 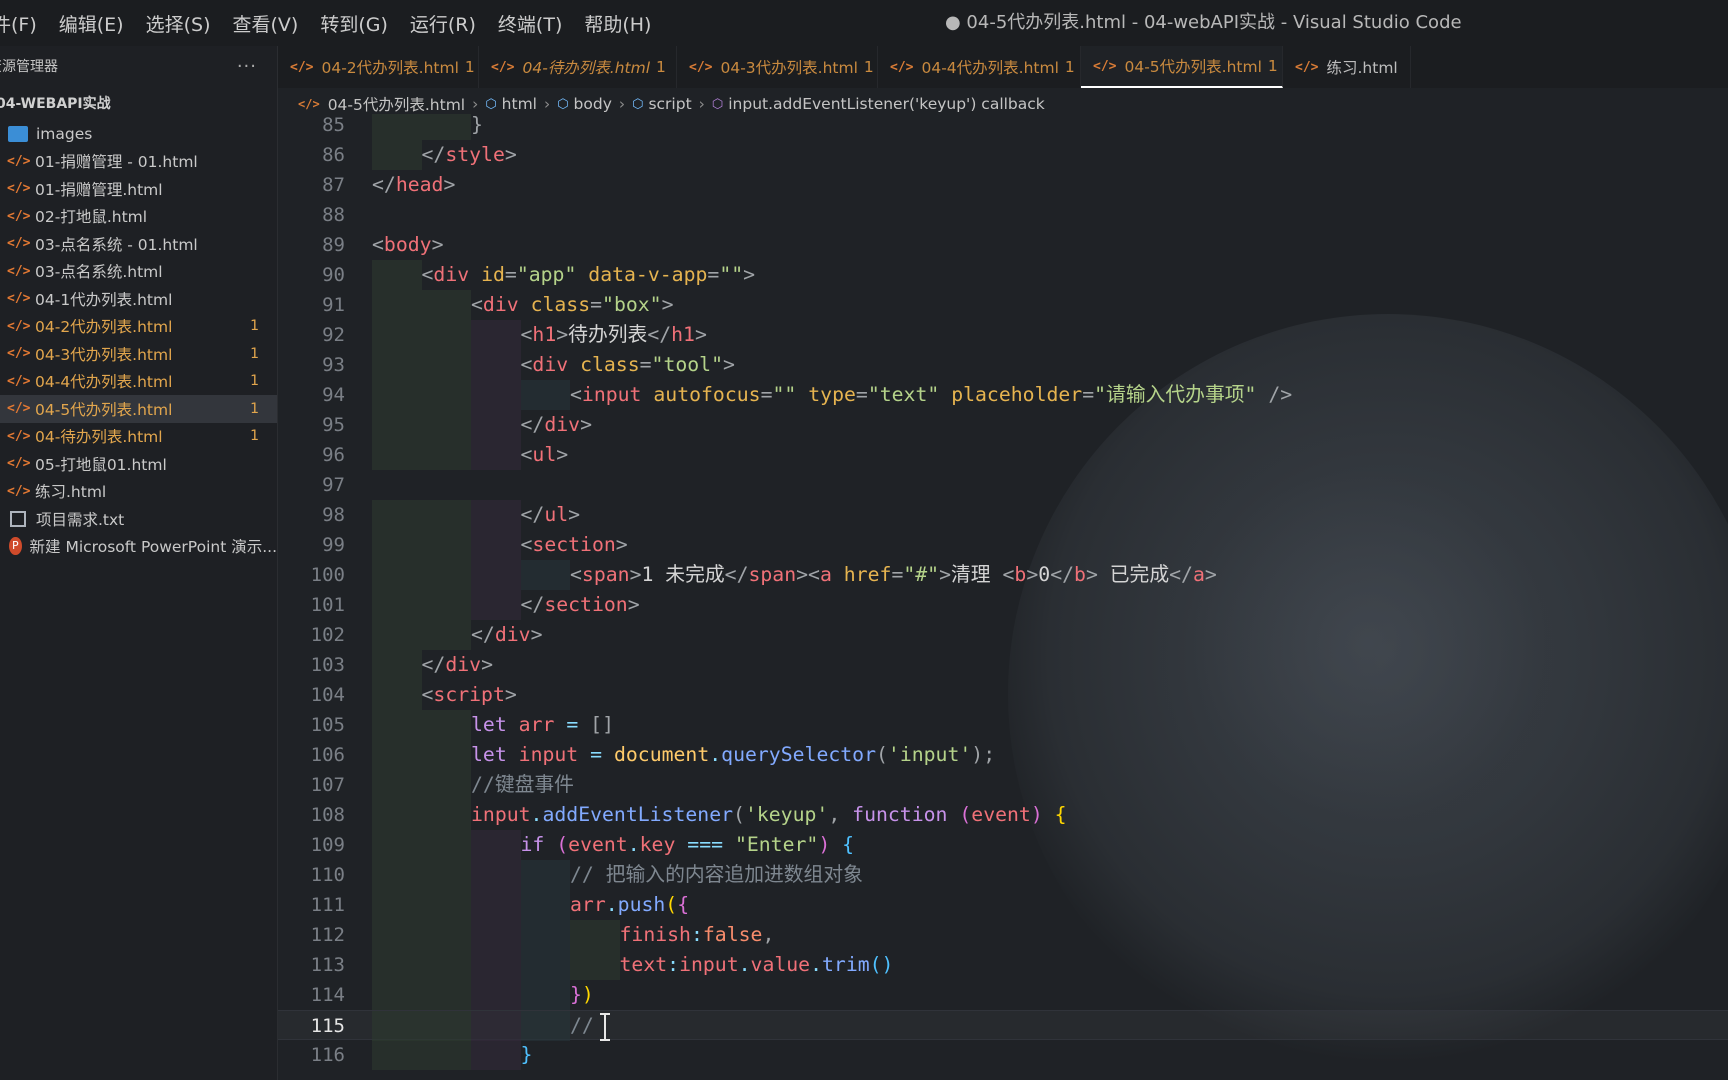 What do you see at coordinates (138, 217) in the screenshot?
I see `file-tree-item: </> 02-打地鼠.html` at bounding box center [138, 217].